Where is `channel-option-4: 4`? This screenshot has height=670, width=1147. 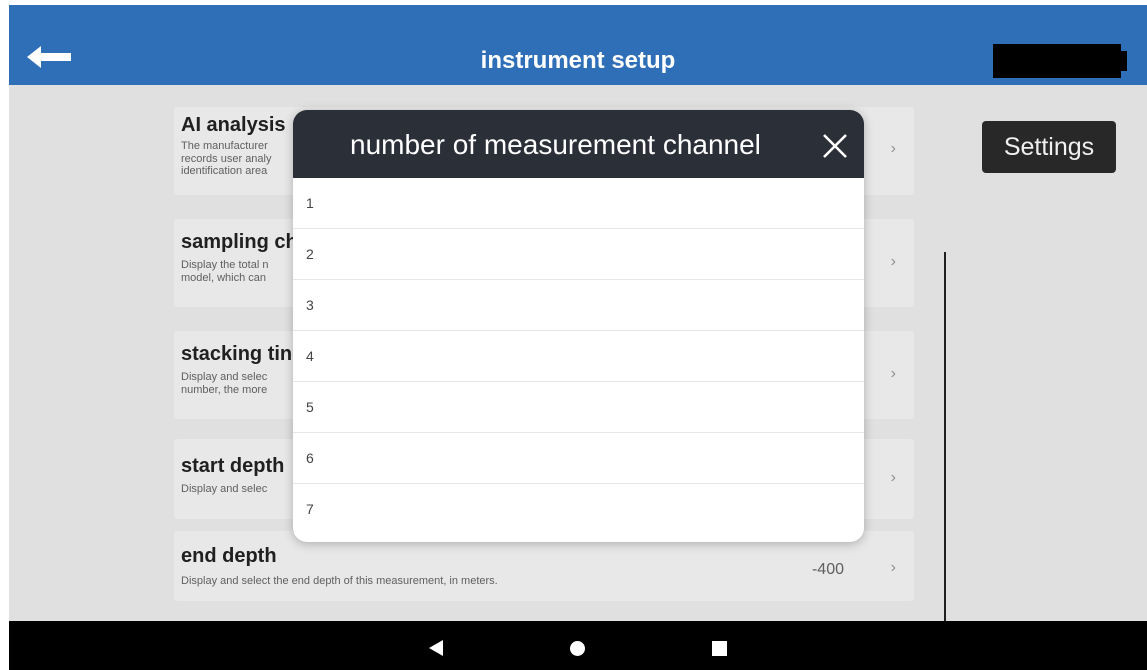 channel-option-4: 4 is located at coordinates (578, 356).